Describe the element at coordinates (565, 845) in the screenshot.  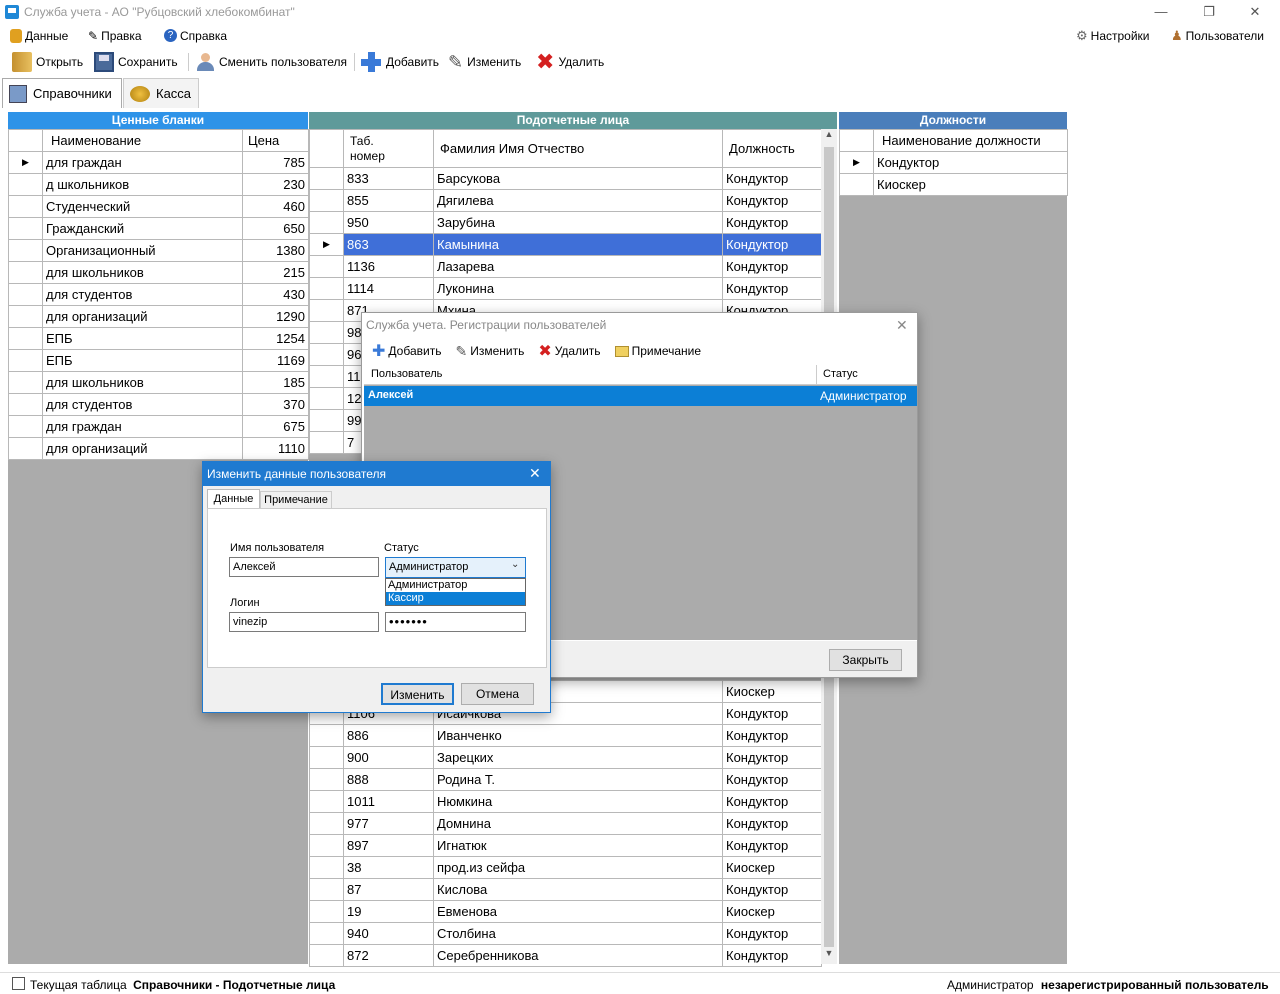
I see `table-row: 897 Игнатюк Кондуктор` at that location.